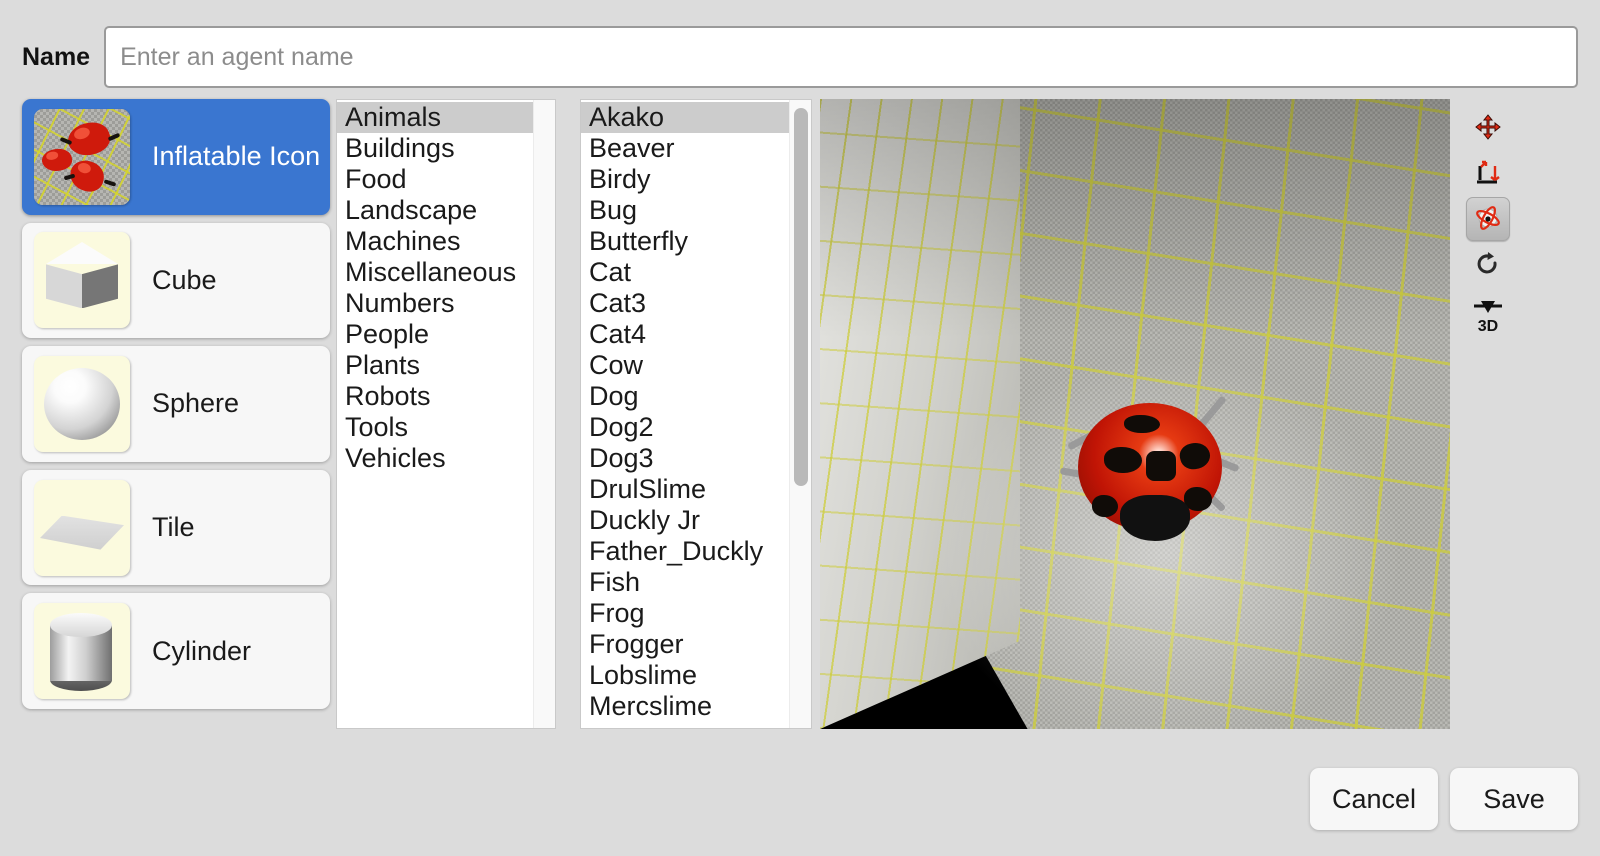 Image resolution: width=1600 pixels, height=856 pixels. I want to click on scale-tool-button, so click(1488, 173).